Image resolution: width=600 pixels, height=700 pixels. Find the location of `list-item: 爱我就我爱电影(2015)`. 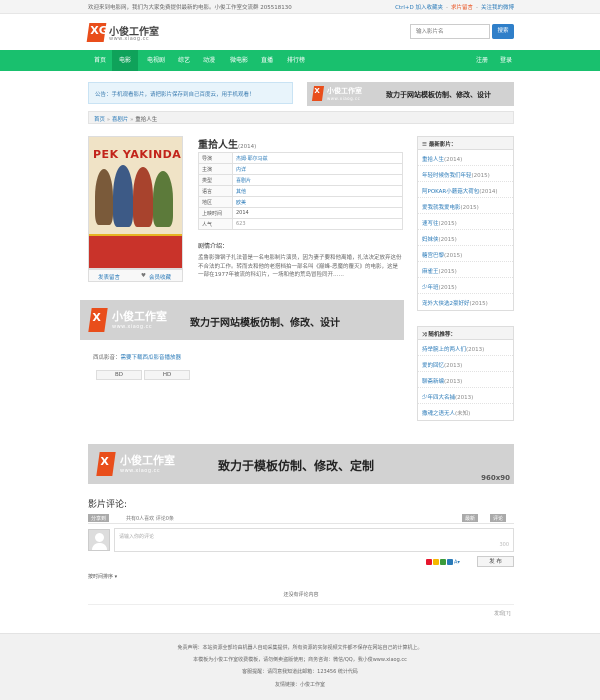

list-item: 爱我就我爱电影(2015) is located at coordinates (465, 206).